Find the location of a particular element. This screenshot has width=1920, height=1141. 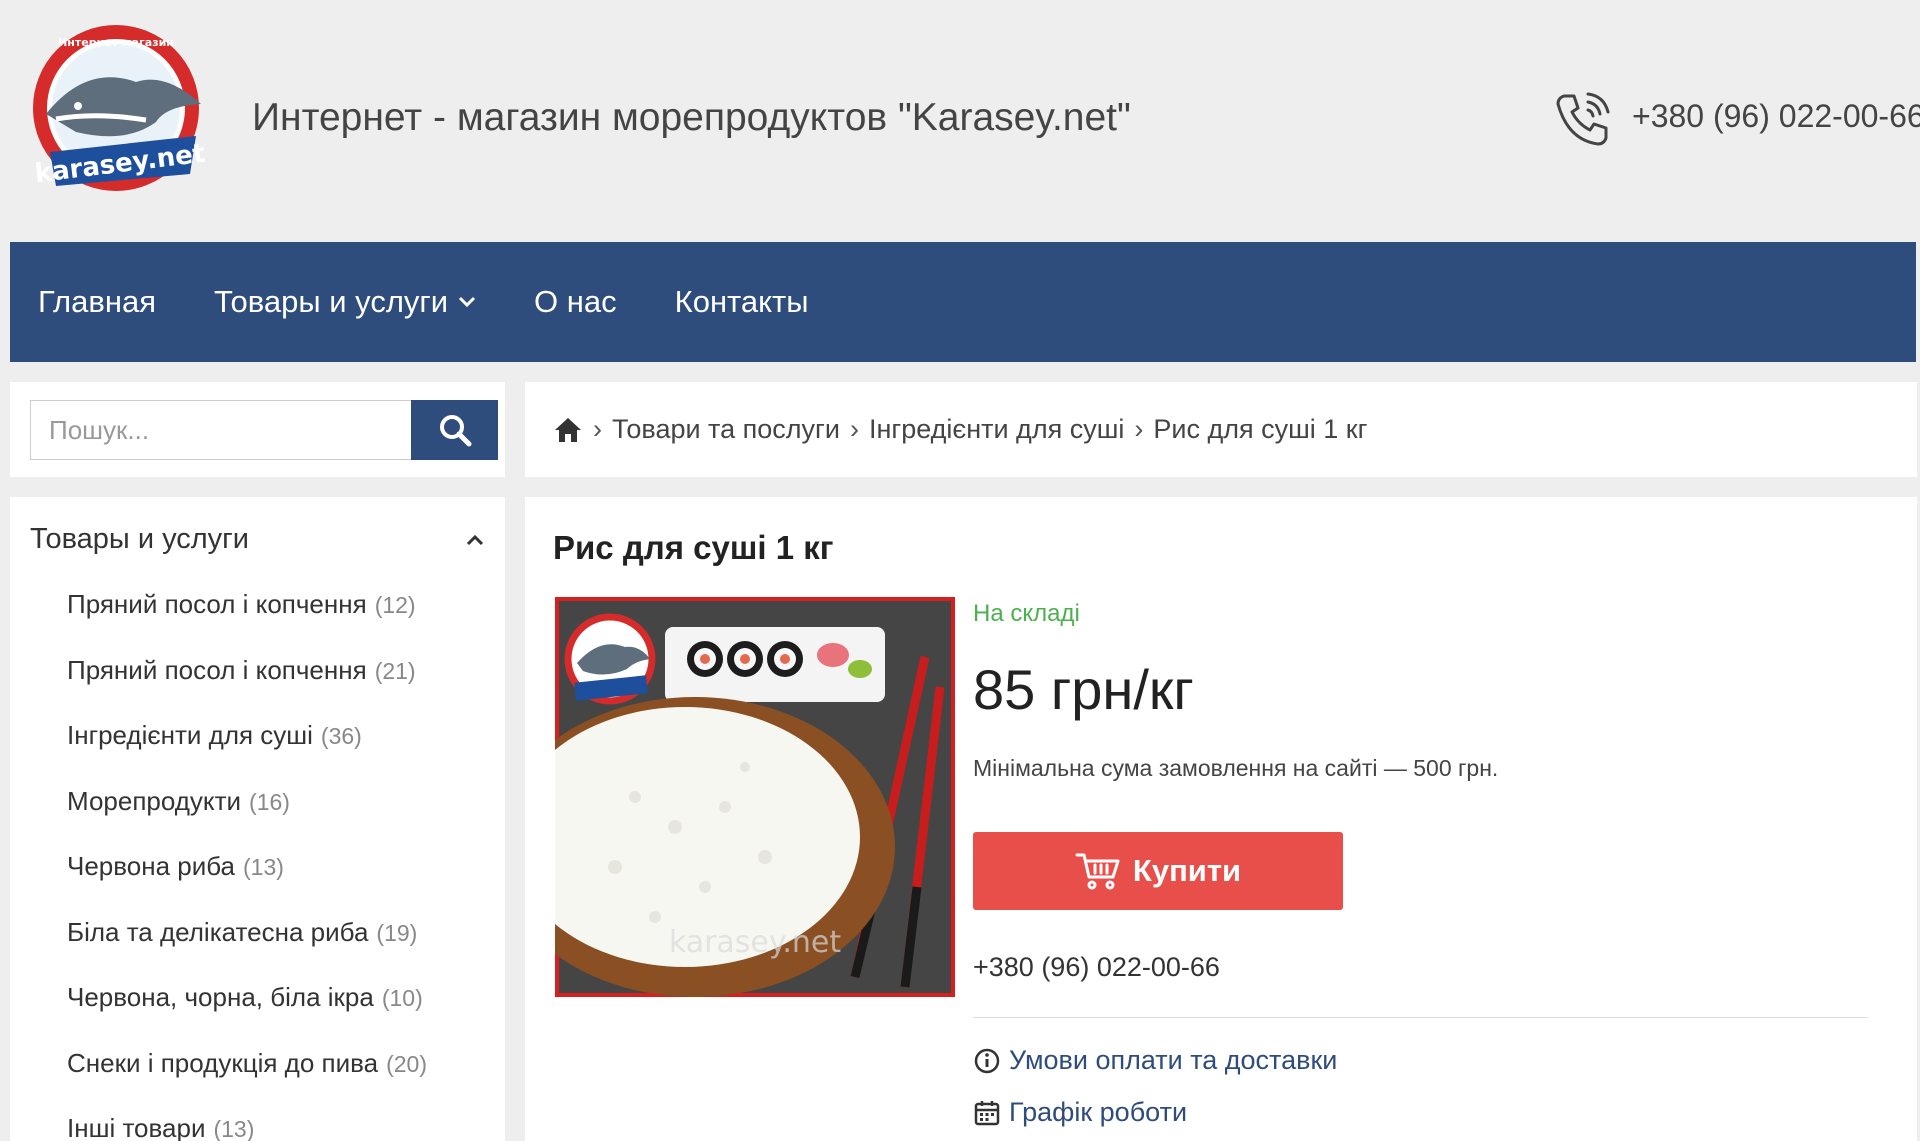

sidebar-item-red-fish: Червона риба (13) is located at coordinates (247, 872).